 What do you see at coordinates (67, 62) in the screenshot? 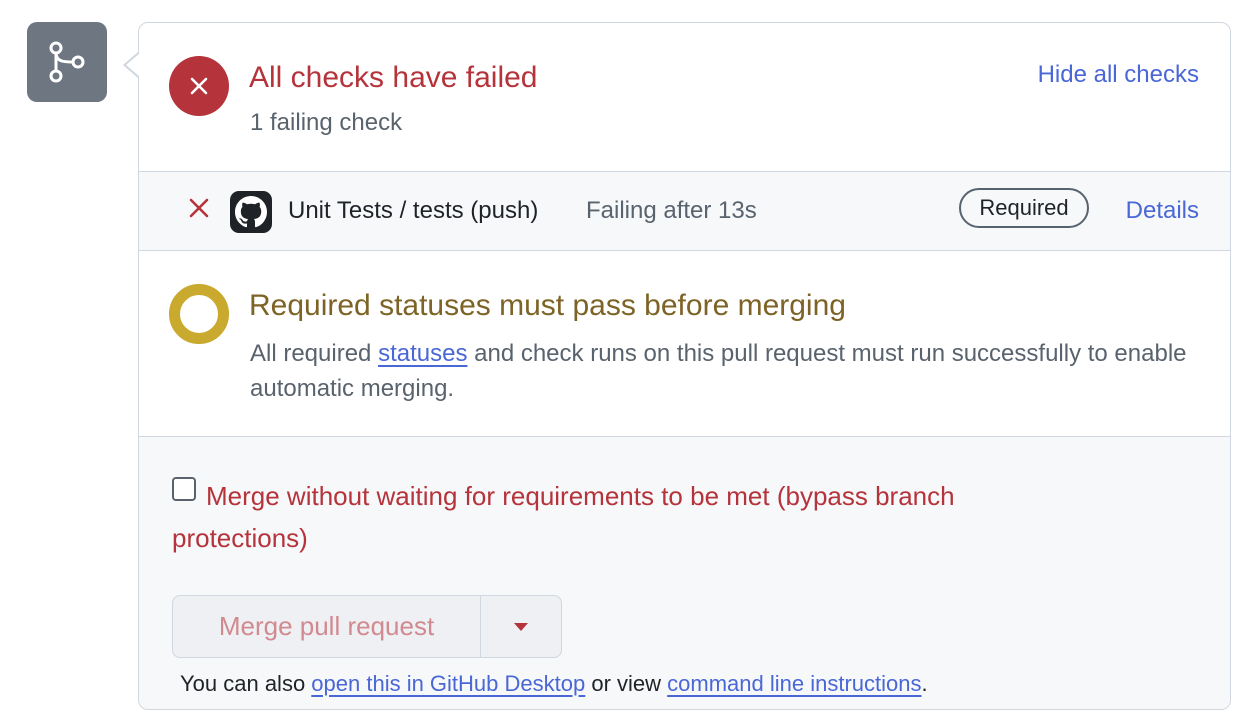
I see `git-branch-icon` at bounding box center [67, 62].